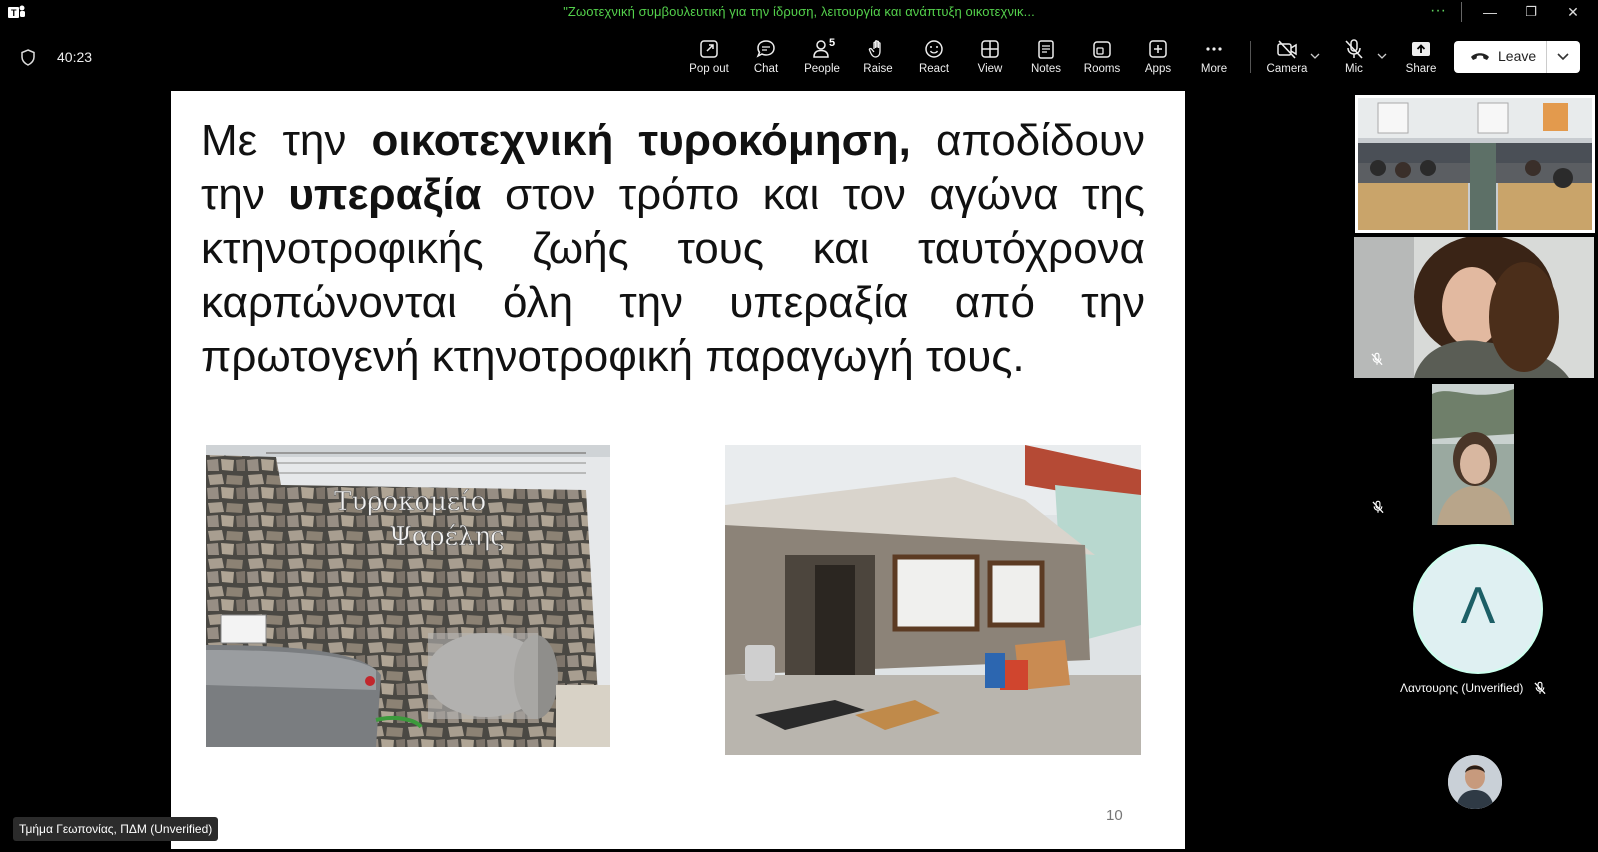 The width and height of the screenshot is (1598, 852). Describe the element at coordinates (934, 60) in the screenshot. I see `react-button: React` at that location.